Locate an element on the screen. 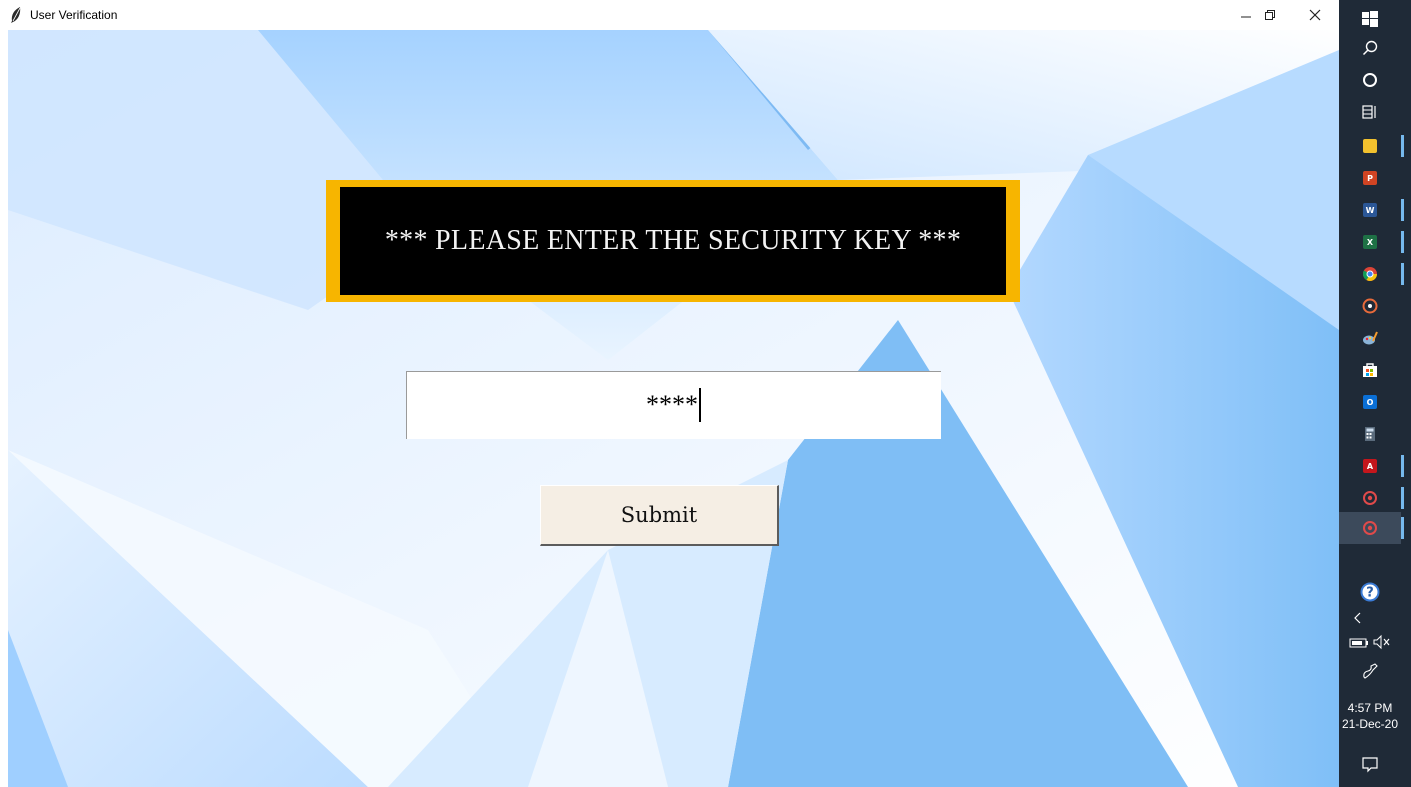 This screenshot has height=787, width=1411. cortana-button is located at coordinates (1370, 80).